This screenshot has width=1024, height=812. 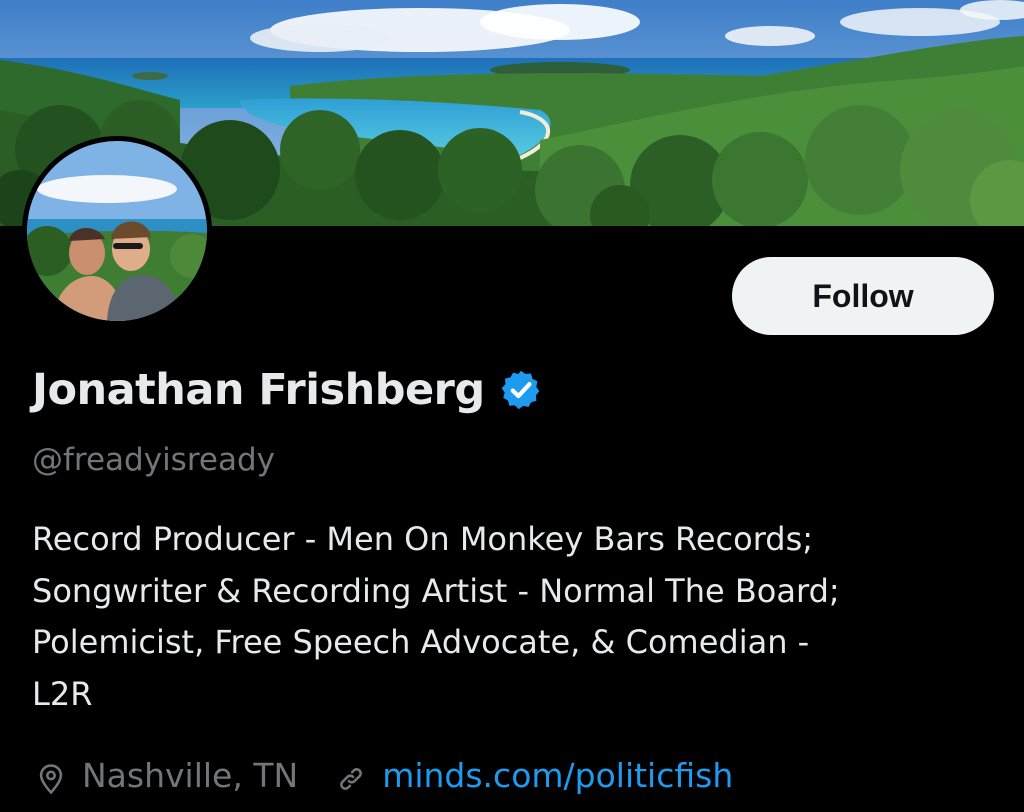 I want to click on location-pin-icon, so click(x=51, y=777).